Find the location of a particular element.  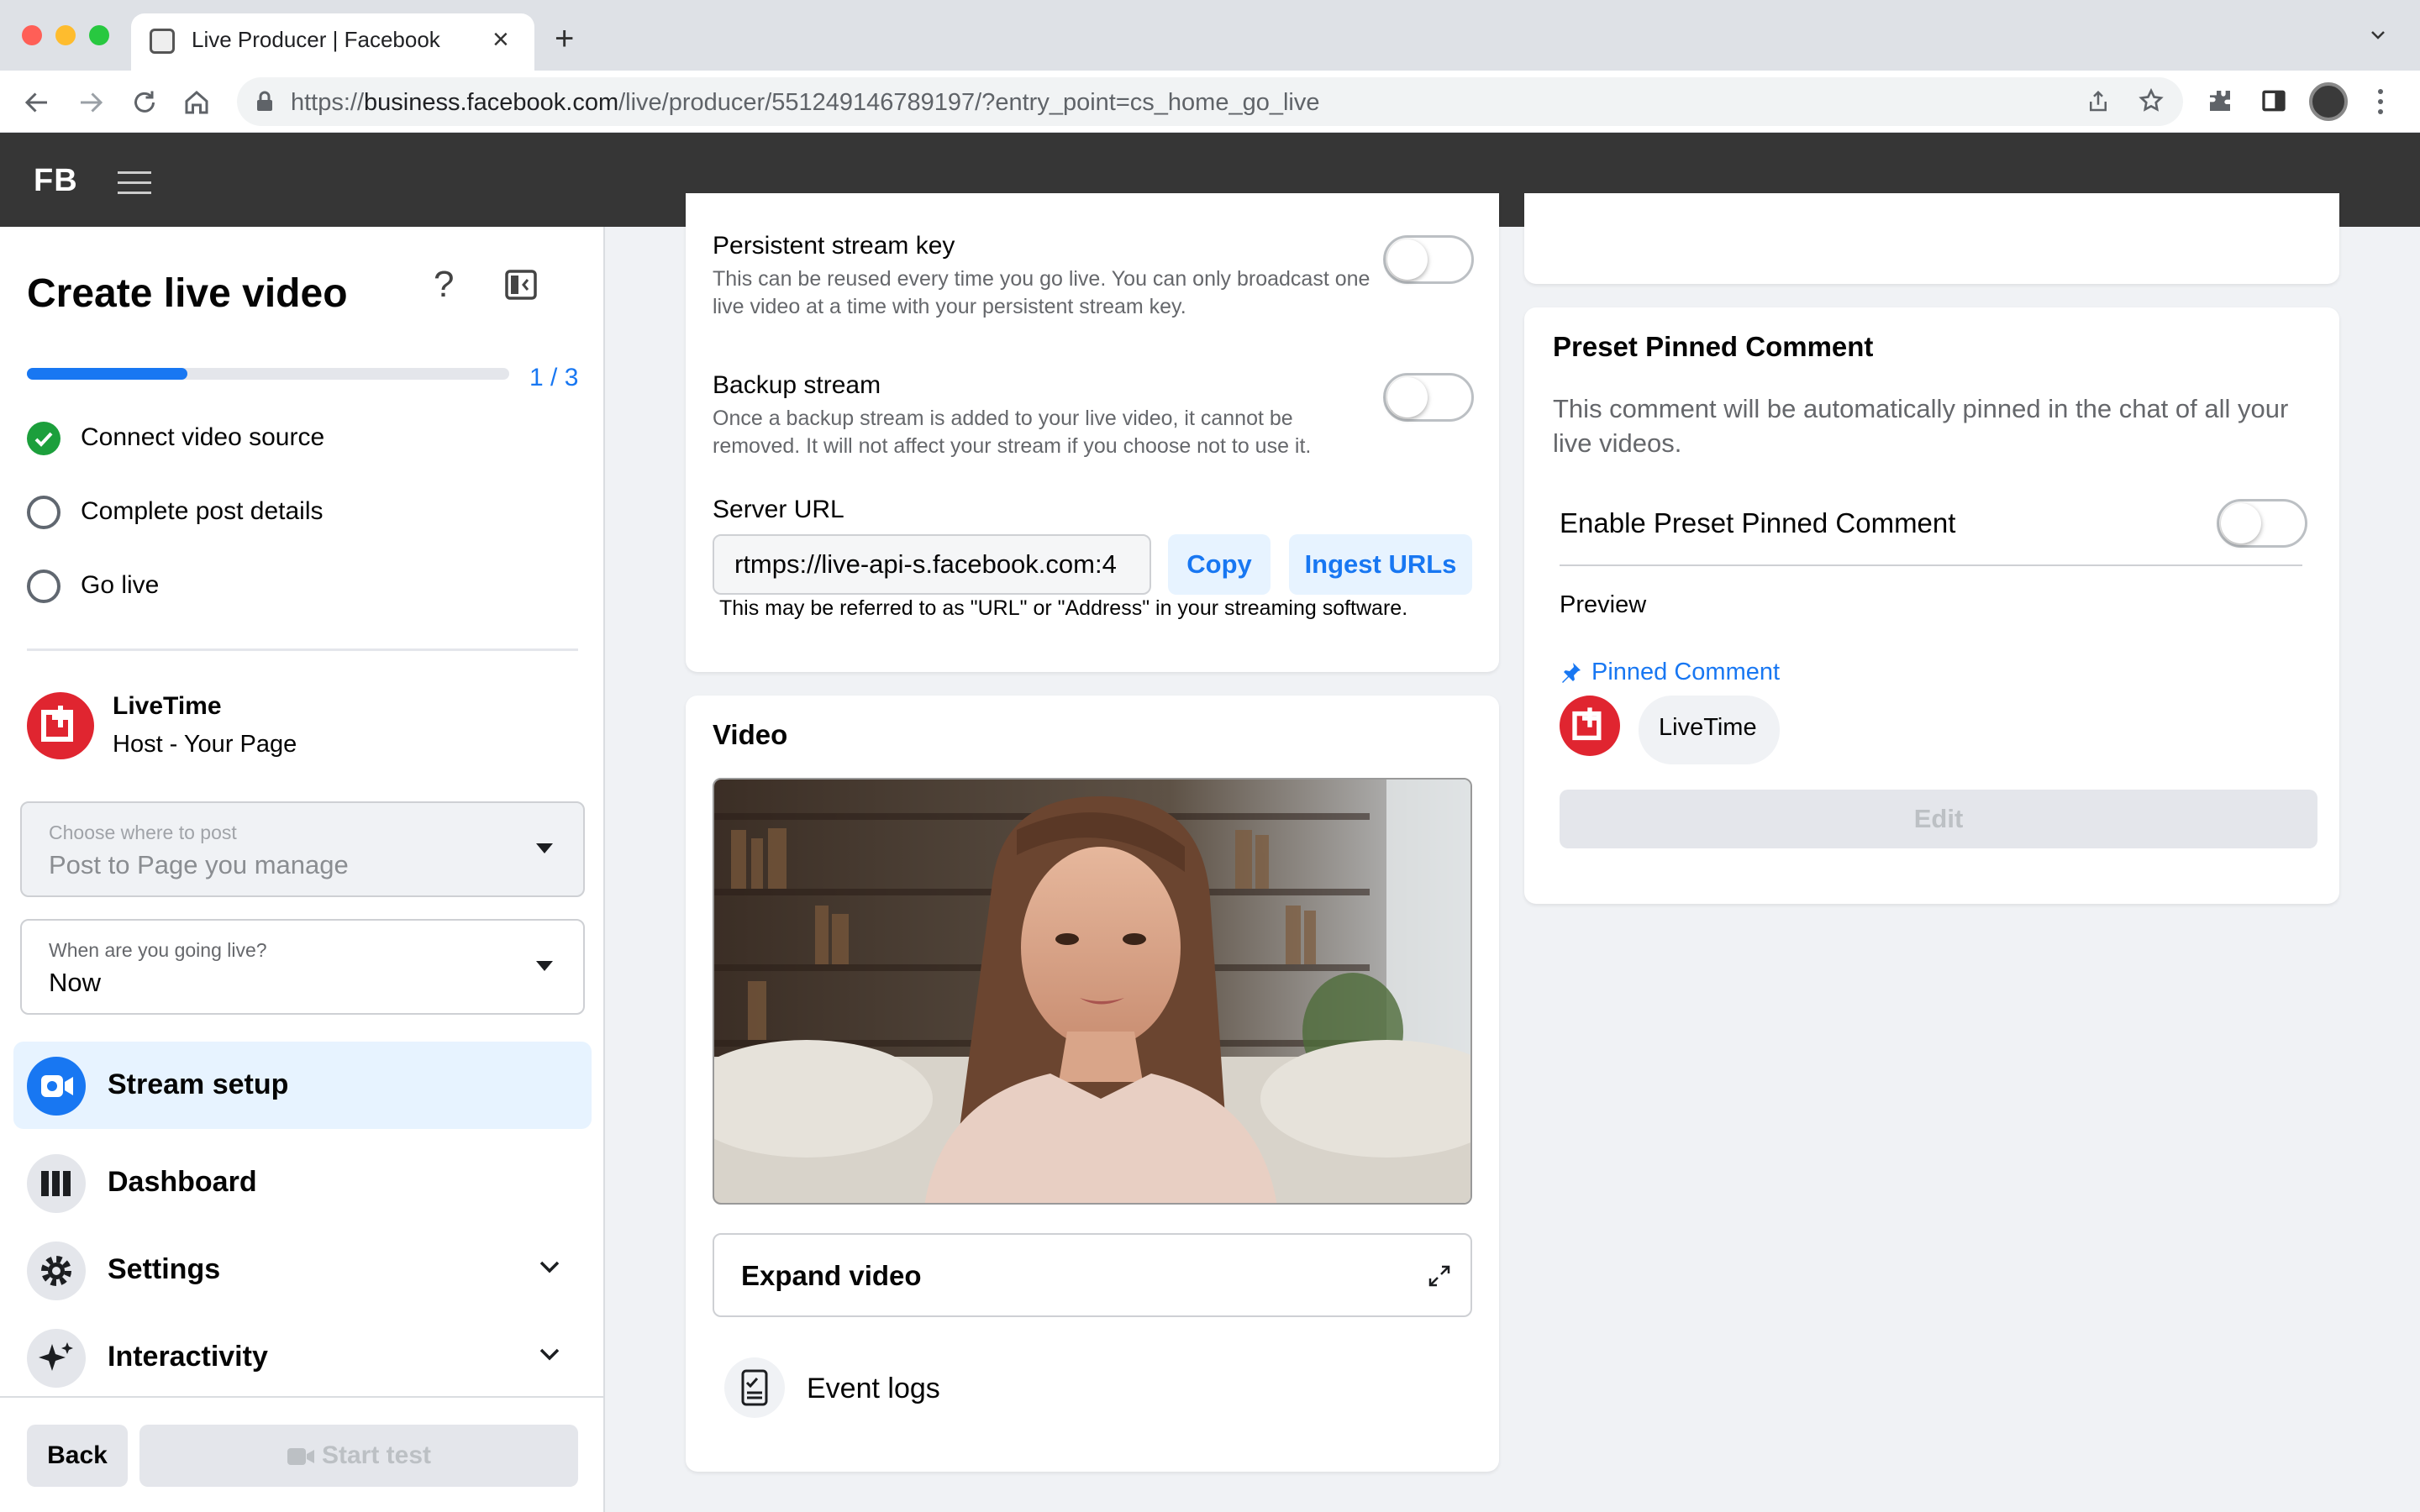

comment-author: LiveTime is located at coordinates (1708, 727).